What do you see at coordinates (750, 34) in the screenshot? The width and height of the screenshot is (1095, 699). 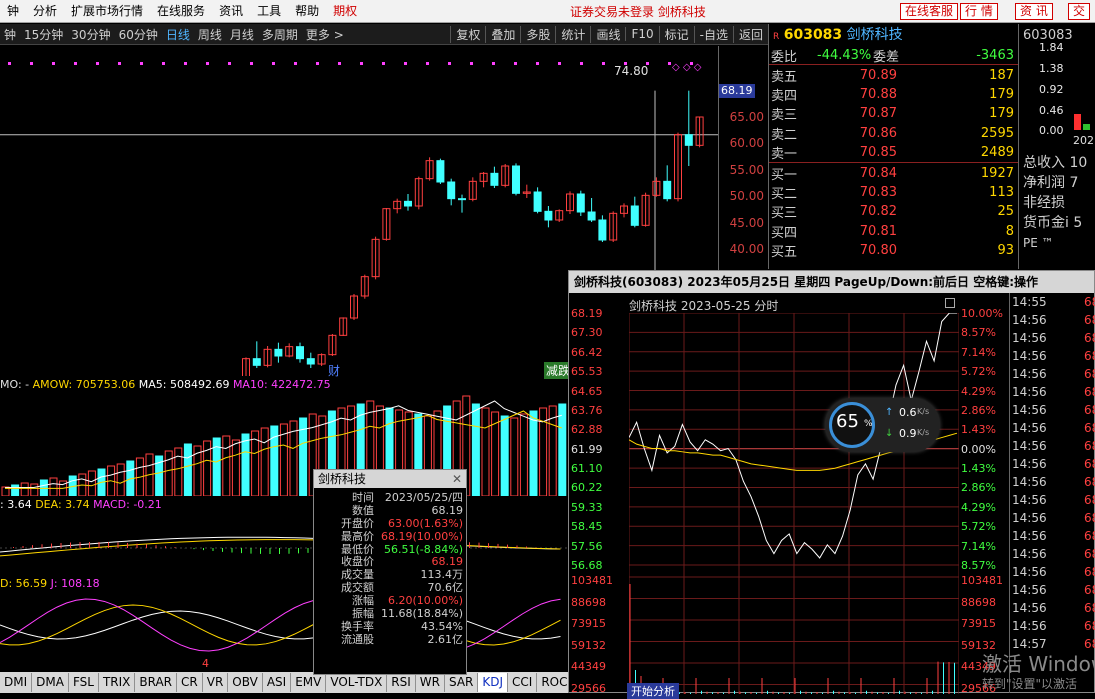 I see `back-button: 返回` at bounding box center [750, 34].